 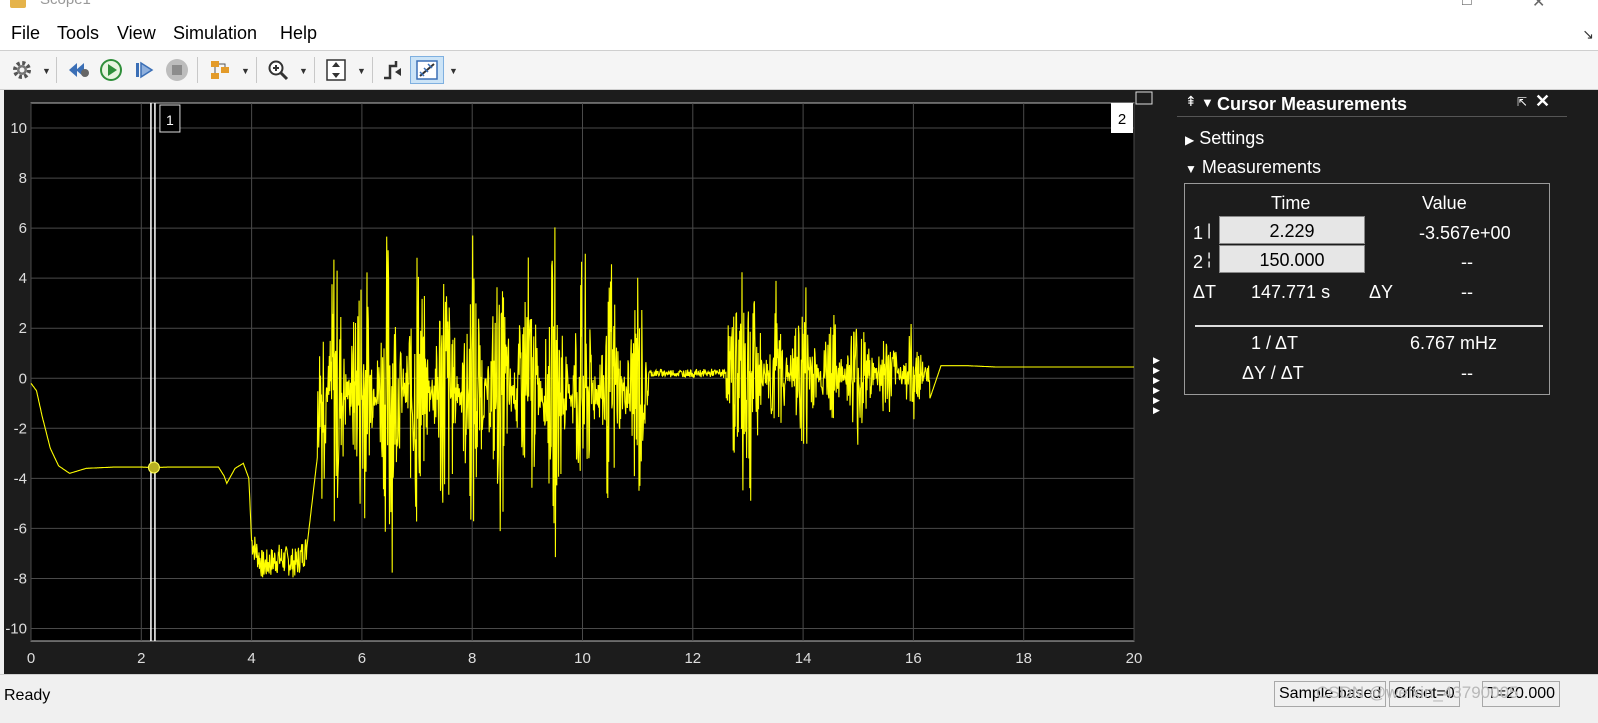 What do you see at coordinates (1542, 101) in the screenshot?
I see `close-panel-icon: ✕` at bounding box center [1542, 101].